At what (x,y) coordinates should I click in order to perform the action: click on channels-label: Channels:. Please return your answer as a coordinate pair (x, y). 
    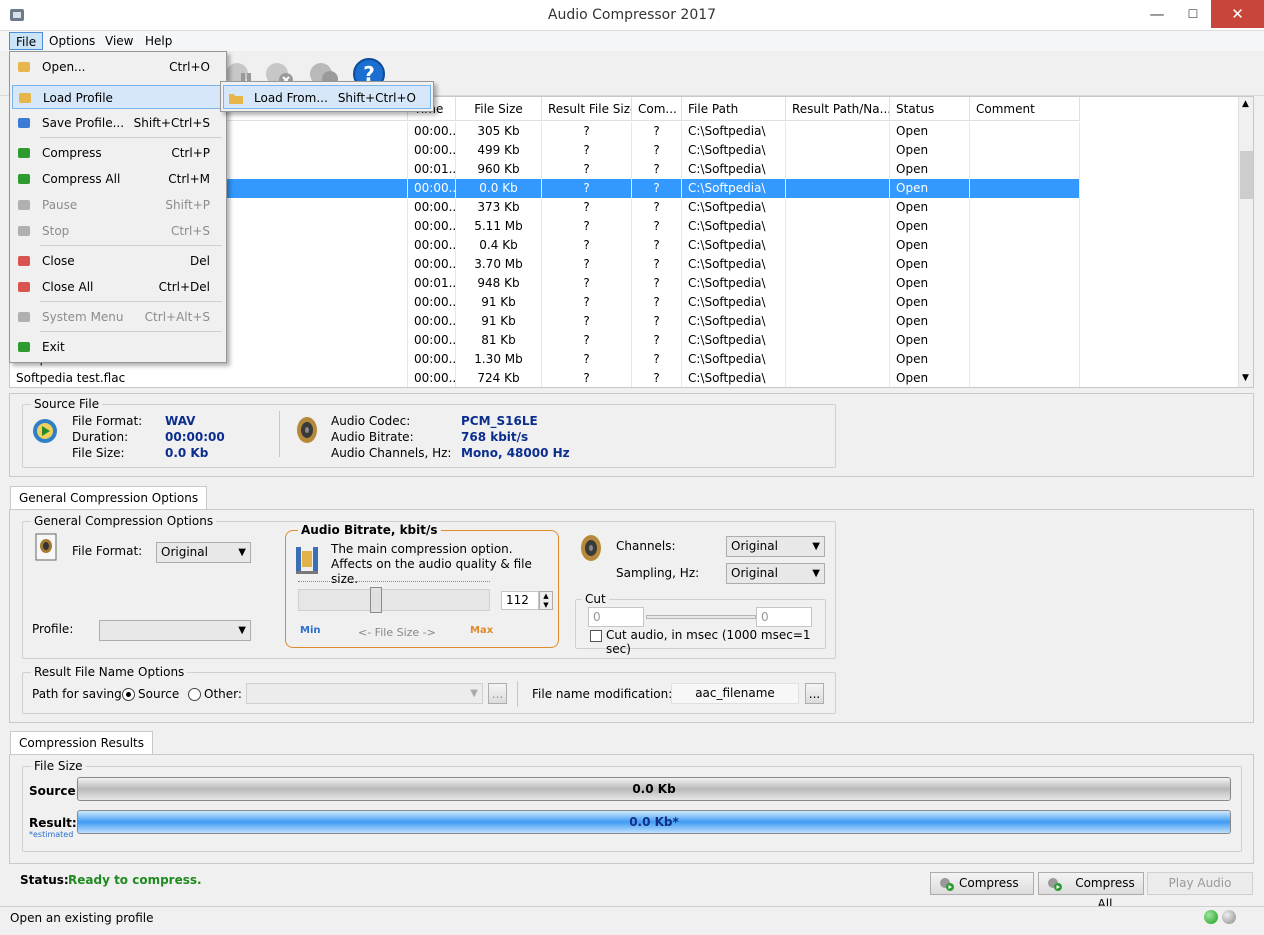
    Looking at the image, I should click on (646, 546).